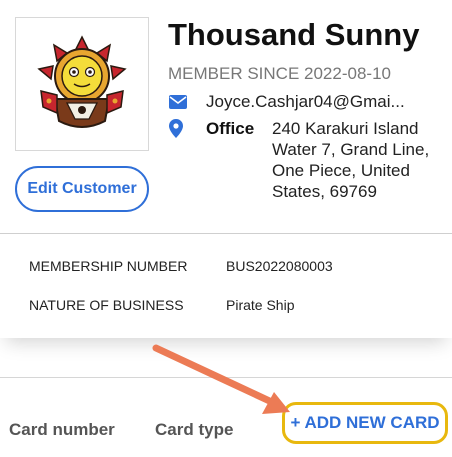 Image resolution: width=452 pixels, height=457 pixels. Describe the element at coordinates (108, 266) in the screenshot. I see `membership-number-label: MEMBERSHIP NUMBER` at that location.